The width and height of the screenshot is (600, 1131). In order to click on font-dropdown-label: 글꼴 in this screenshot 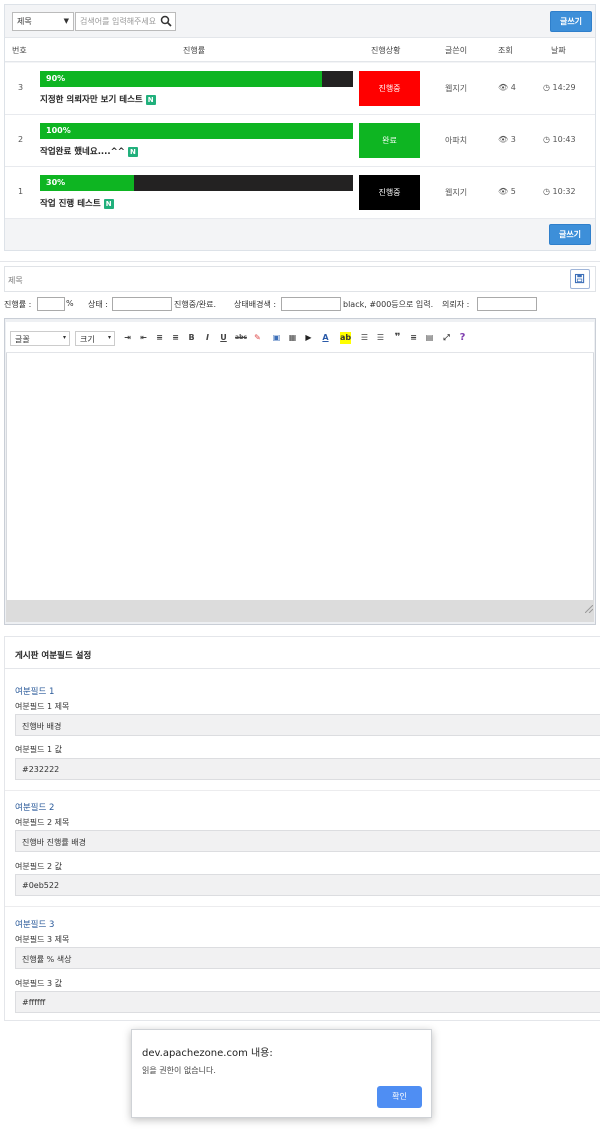, I will do `click(22, 339)`.